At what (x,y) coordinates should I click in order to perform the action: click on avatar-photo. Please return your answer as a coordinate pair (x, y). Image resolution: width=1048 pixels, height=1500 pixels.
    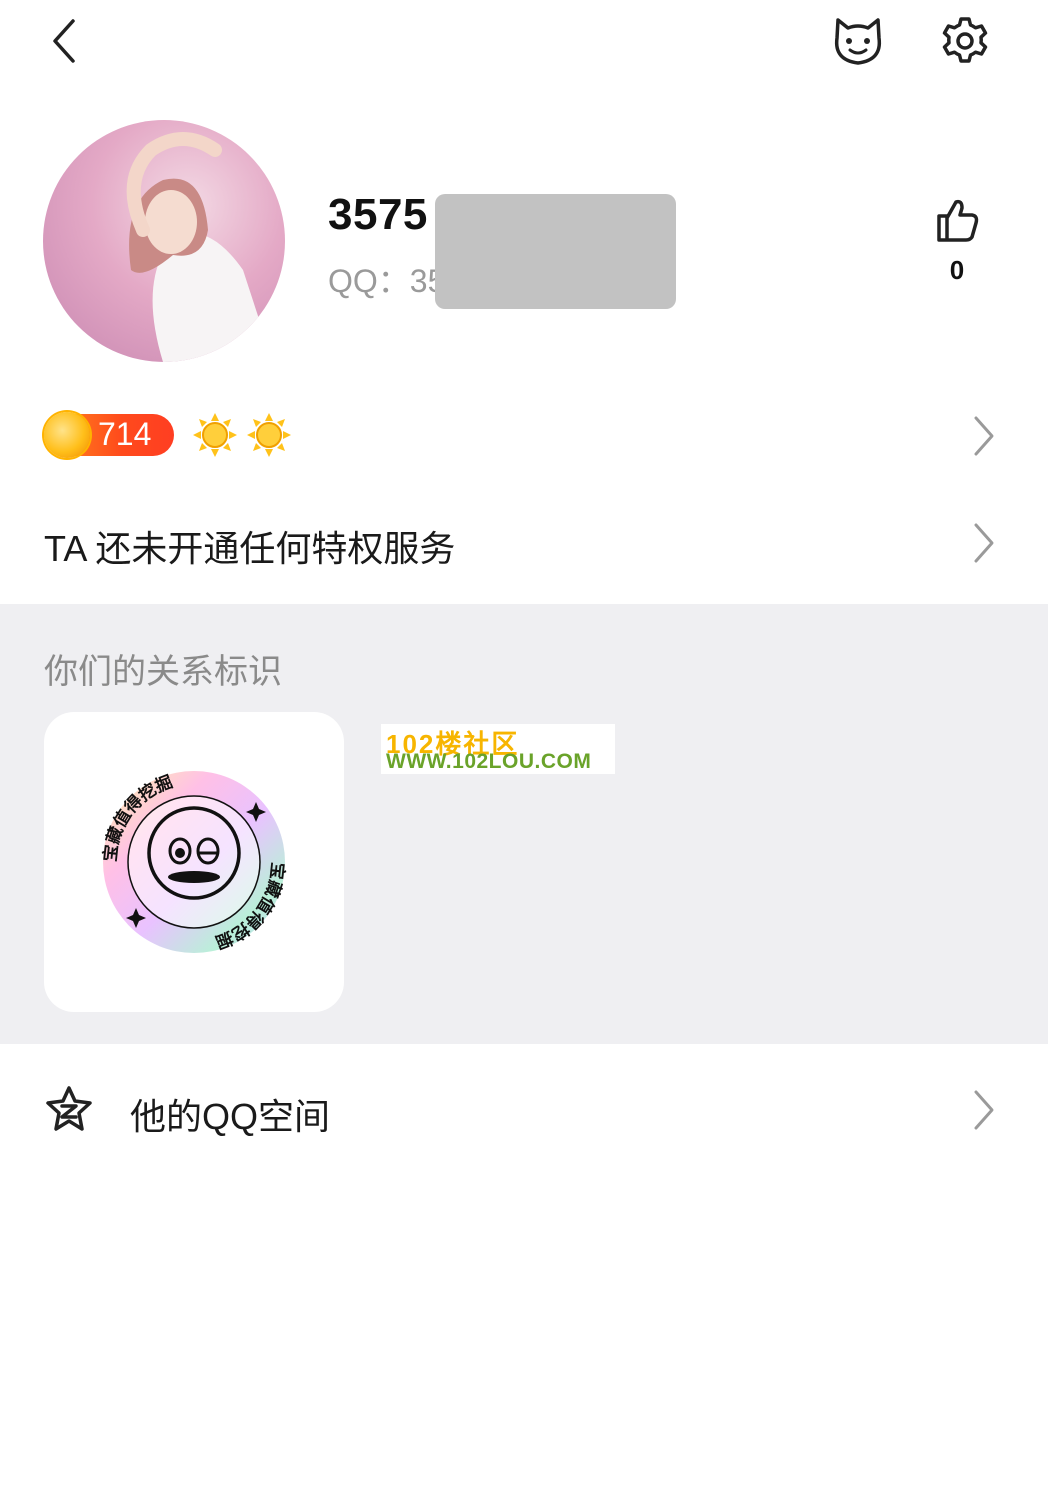
    Looking at the image, I should click on (199, 247).